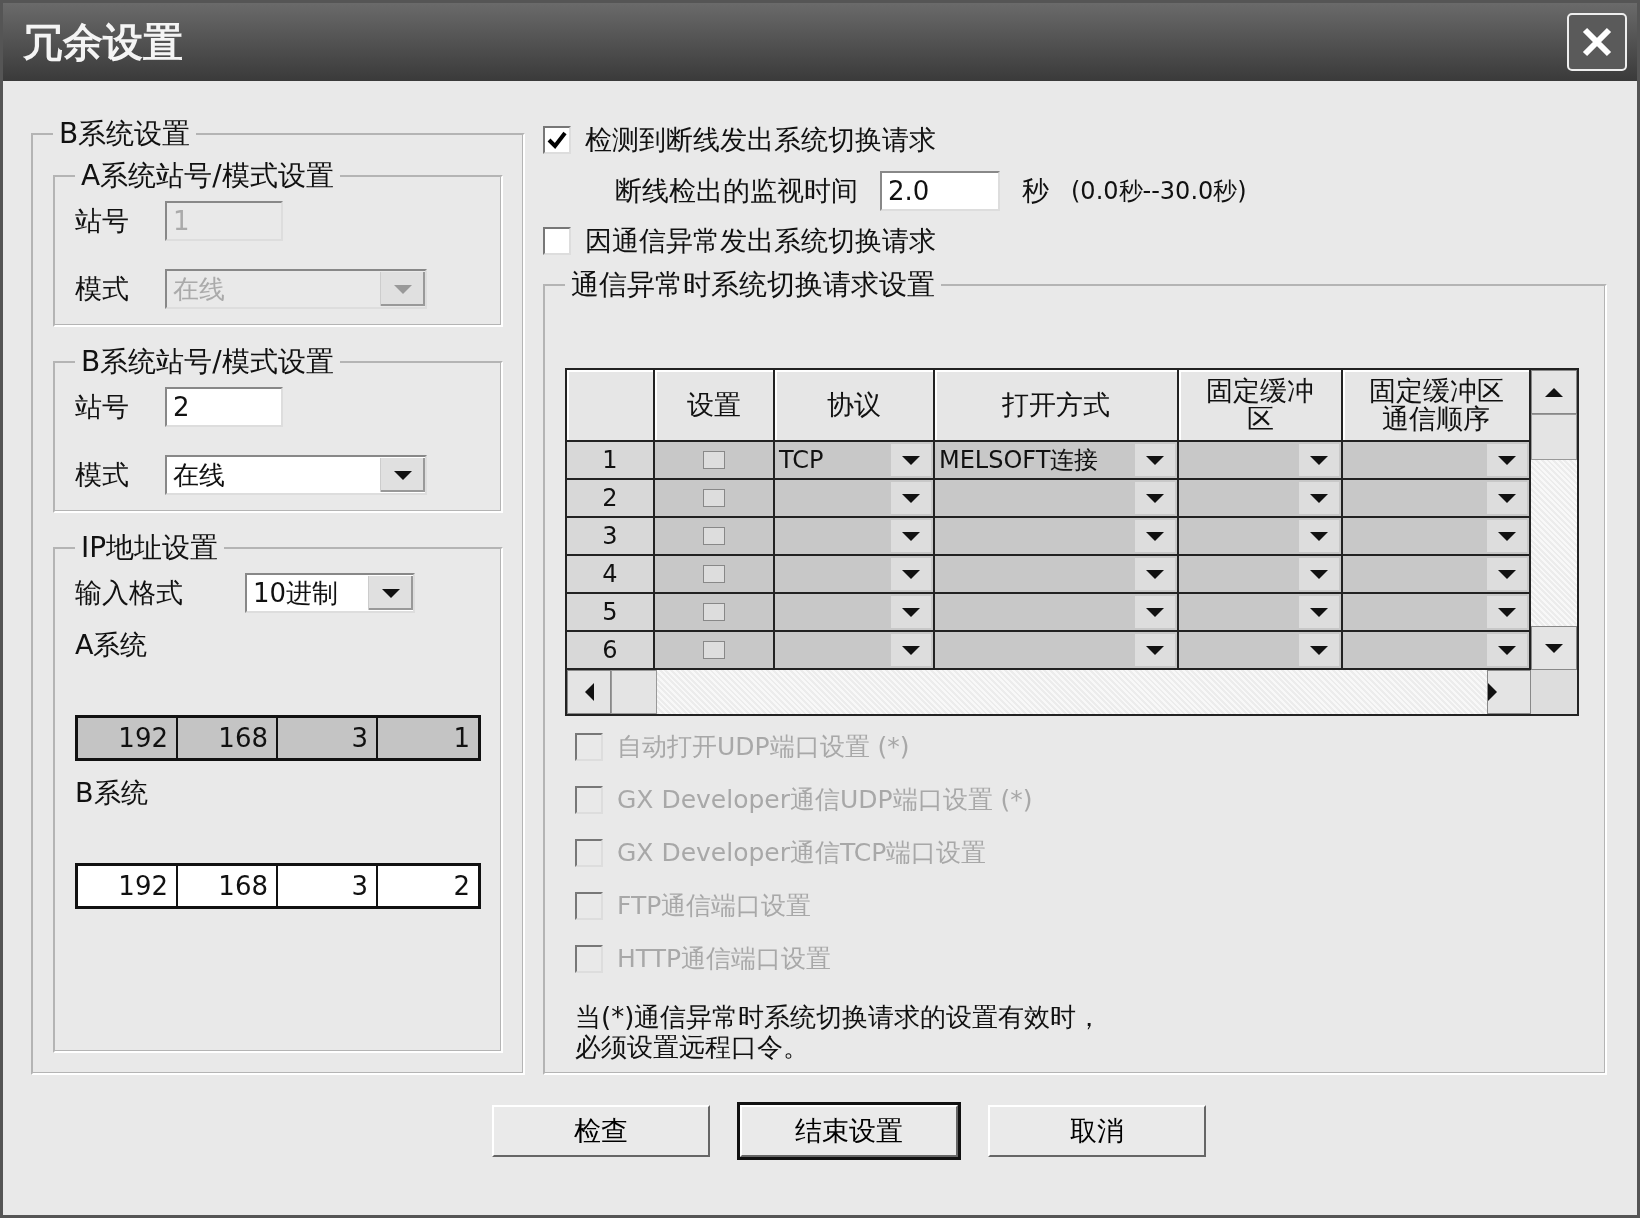 The height and width of the screenshot is (1218, 1640). What do you see at coordinates (940, 190) in the screenshot?
I see `monitor-time-field: 2.0` at bounding box center [940, 190].